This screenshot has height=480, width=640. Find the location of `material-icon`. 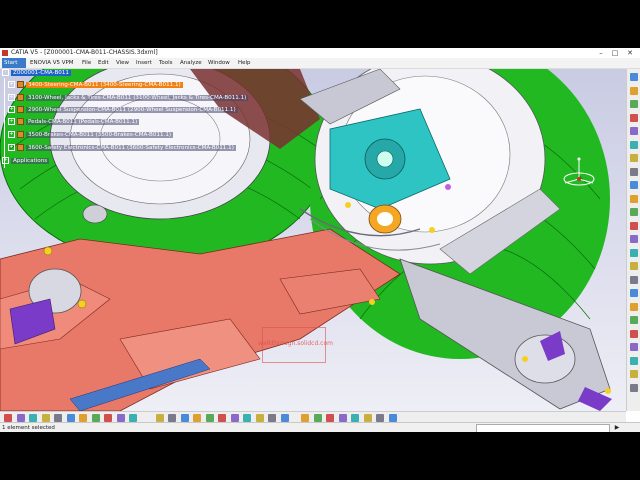

material-icon is located at coordinates (634, 306).